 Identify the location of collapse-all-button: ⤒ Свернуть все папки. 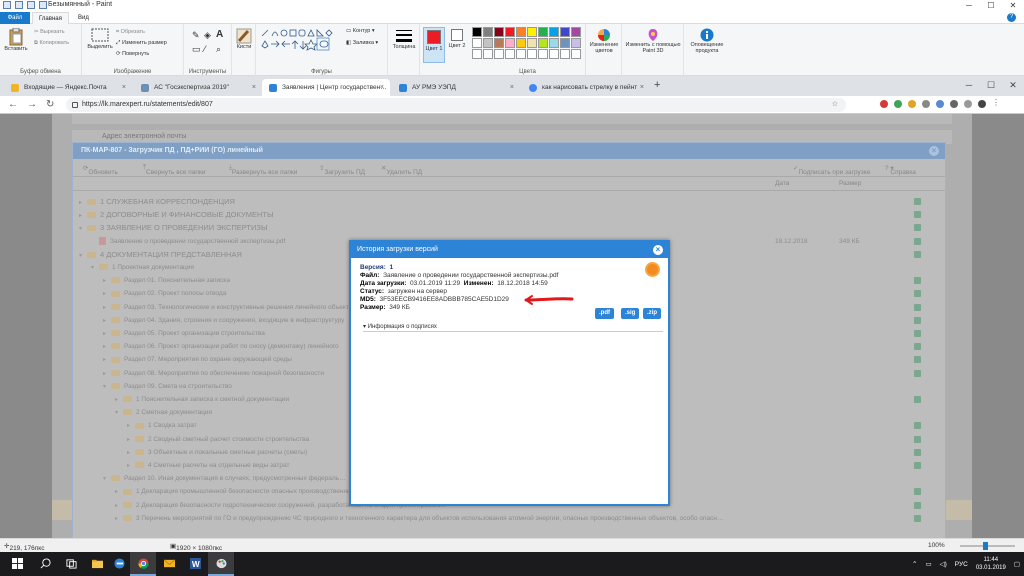
(174, 170).